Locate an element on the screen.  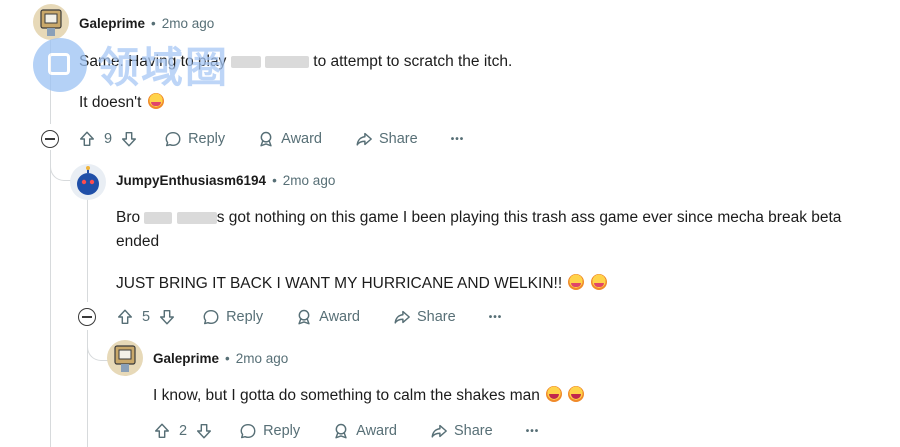
comment-actions: 2 Reply Award Share ••• is located at coordinates (346, 431).